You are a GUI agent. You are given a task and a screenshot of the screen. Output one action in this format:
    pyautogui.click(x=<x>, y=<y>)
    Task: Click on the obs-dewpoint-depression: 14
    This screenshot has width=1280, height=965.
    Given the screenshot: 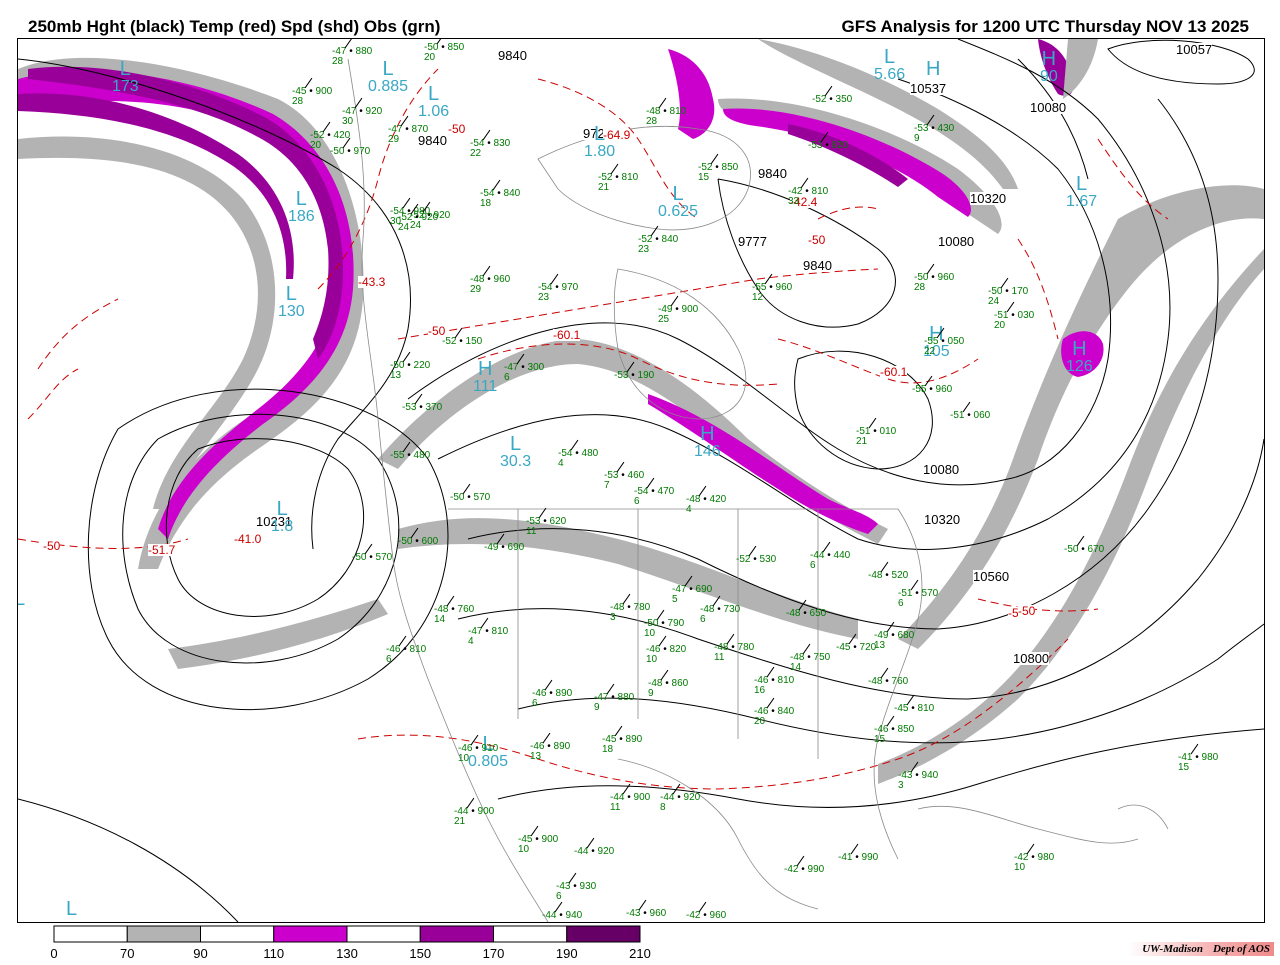 What is the action you would take?
    pyautogui.click(x=796, y=667)
    